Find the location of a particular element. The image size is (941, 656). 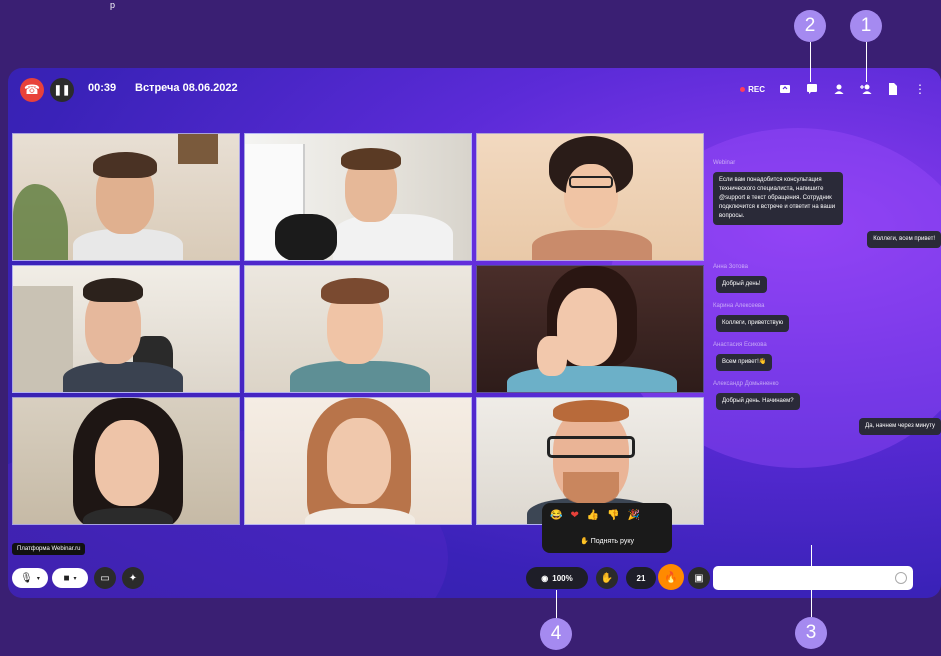

hangup-button: ☎ is located at coordinates (32, 90).